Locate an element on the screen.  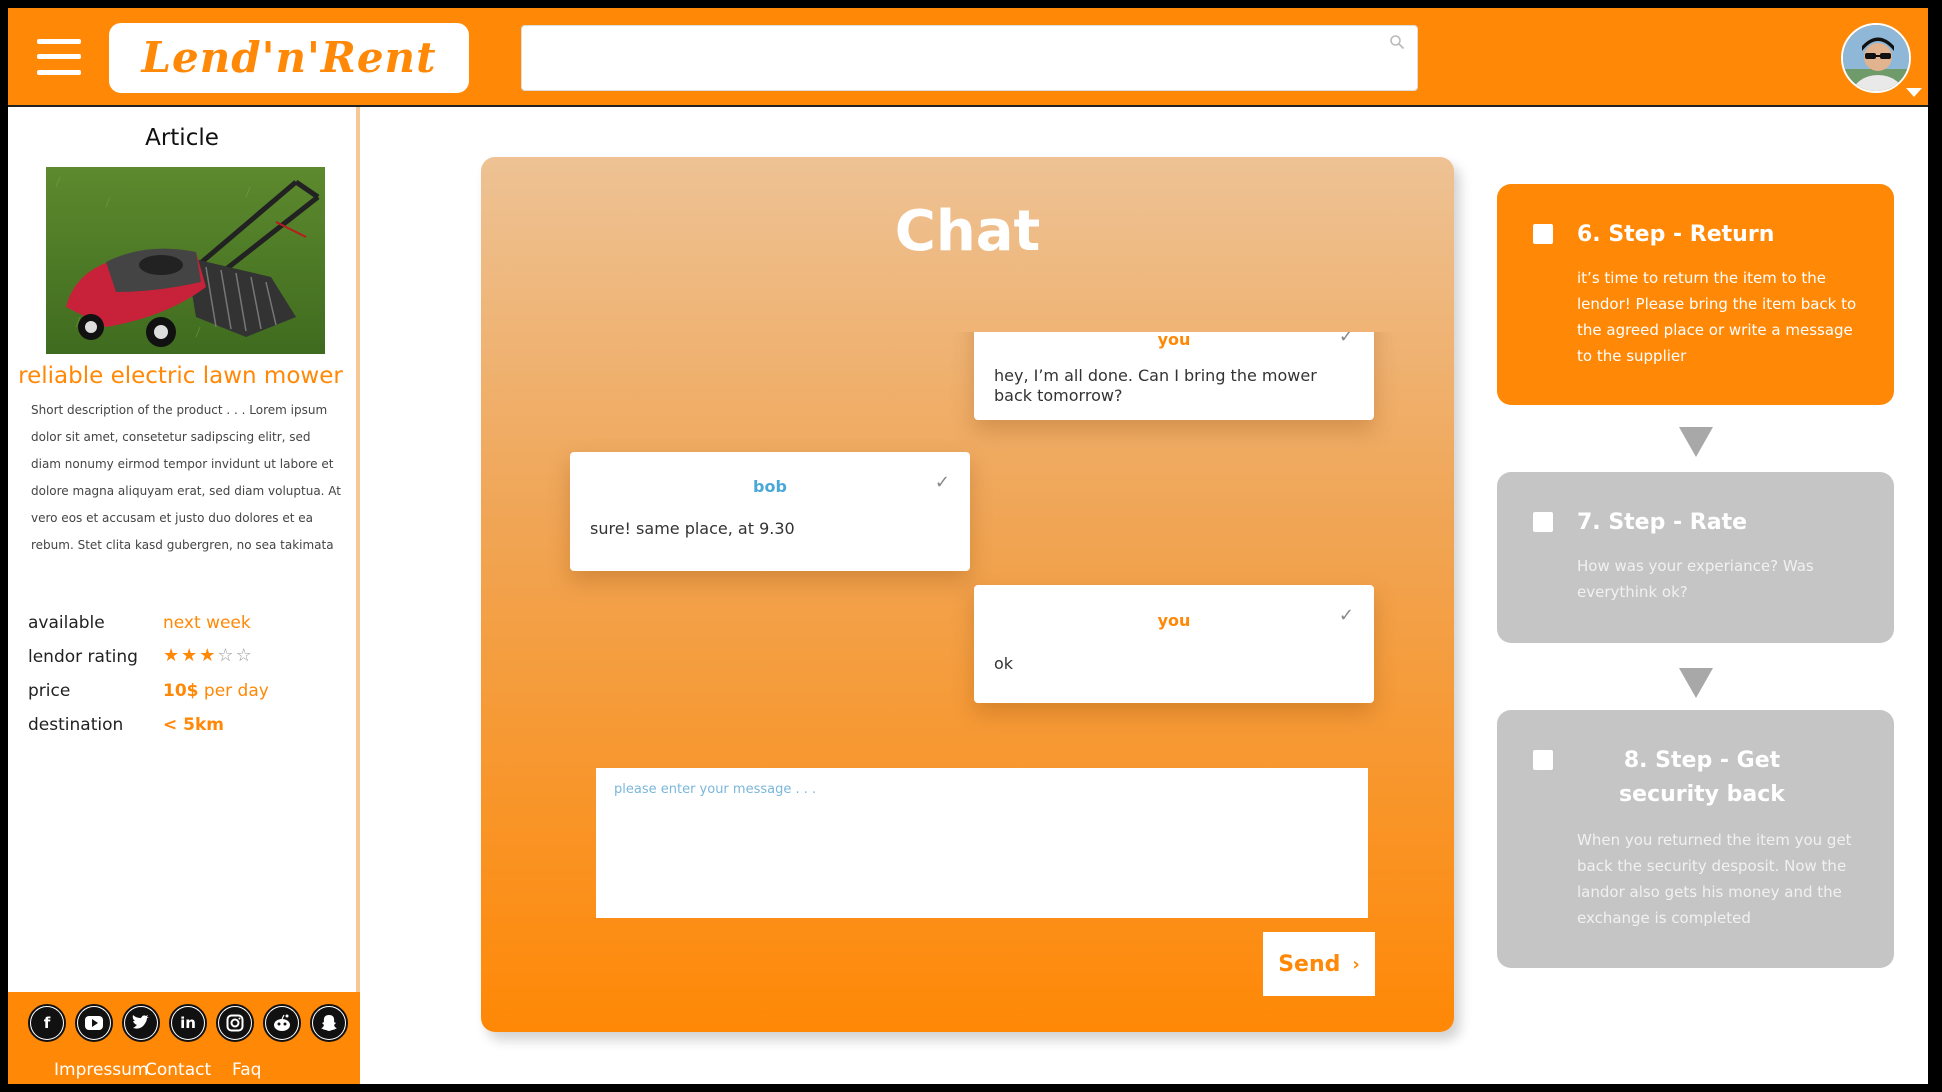
info-value: 10$ per day is located at coordinates (216, 691).